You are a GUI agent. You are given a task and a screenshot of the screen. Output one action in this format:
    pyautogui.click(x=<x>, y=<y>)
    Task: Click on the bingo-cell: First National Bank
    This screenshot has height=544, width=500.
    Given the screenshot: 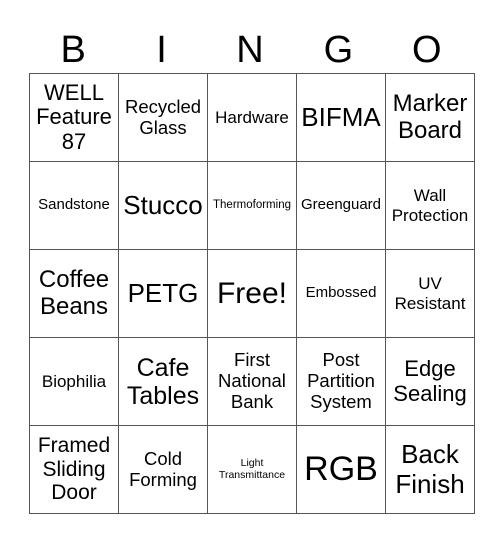 What is the action you would take?
    pyautogui.click(x=252, y=381)
    